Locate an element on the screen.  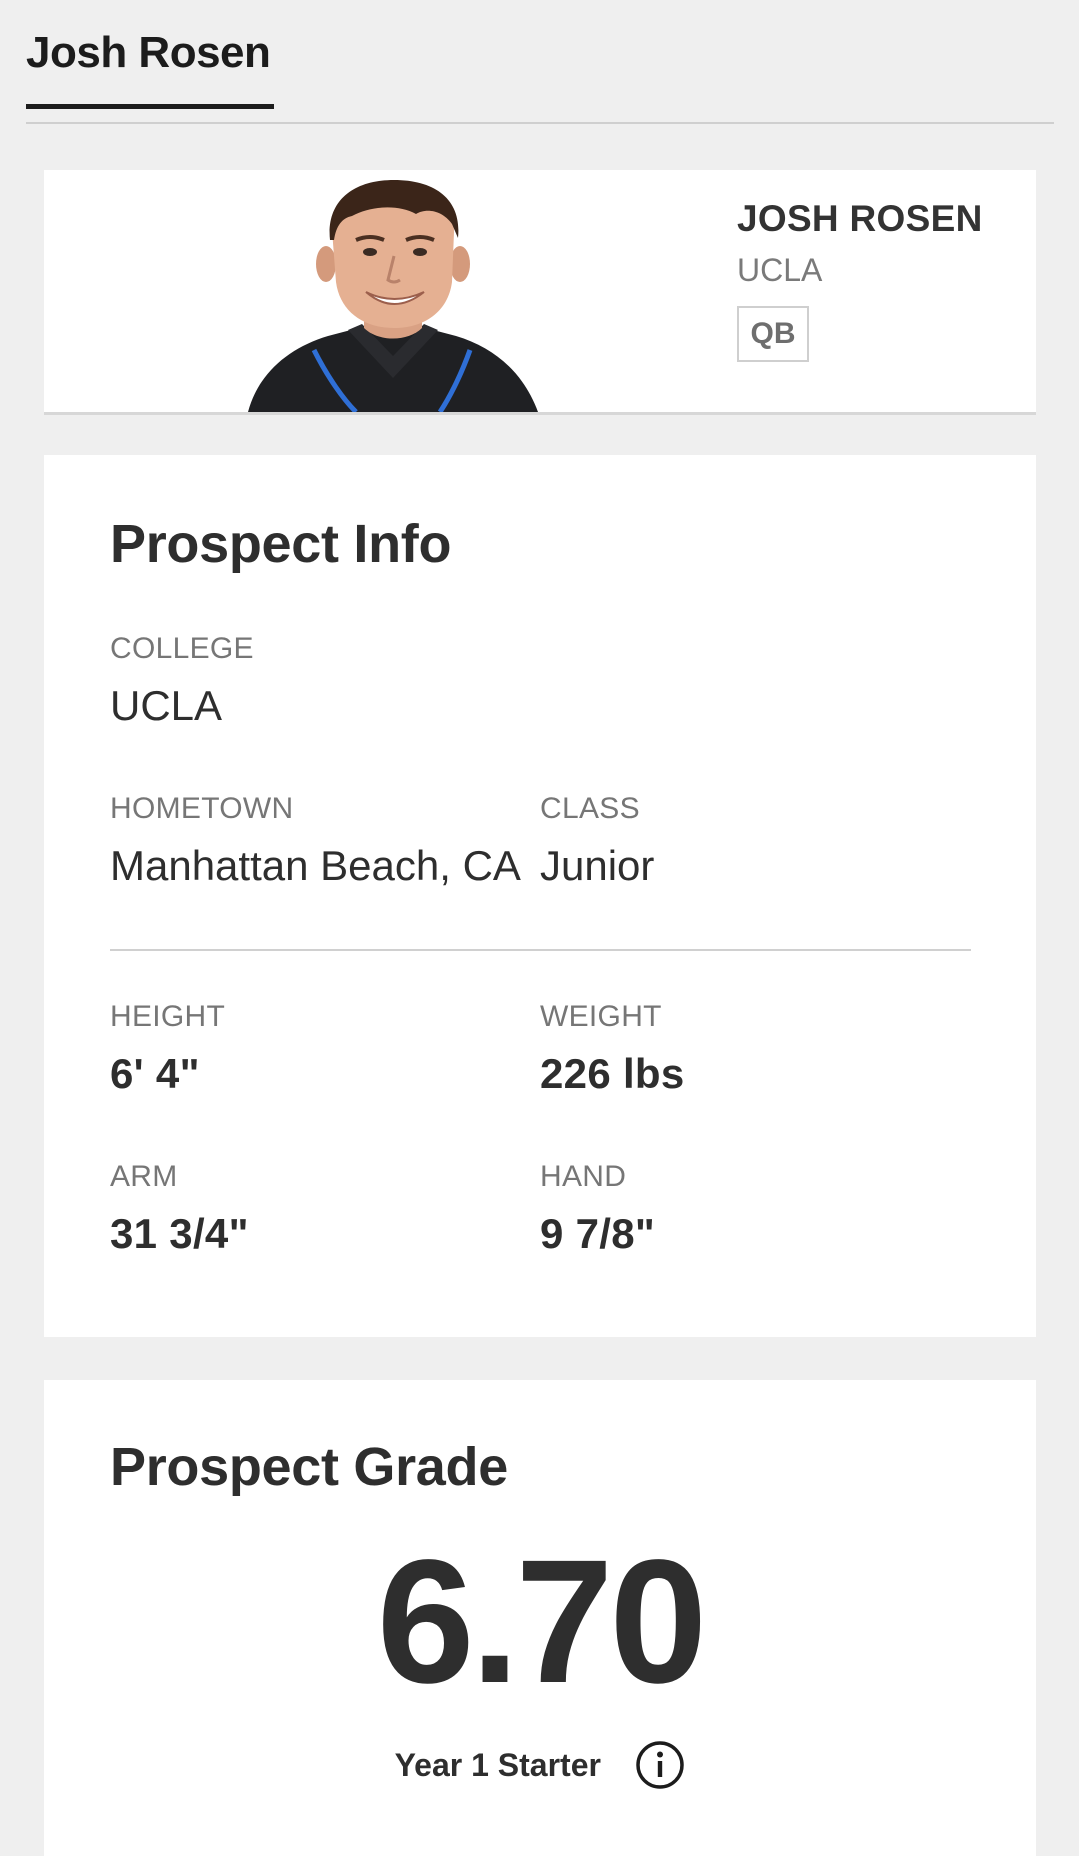
player-tab-bar: Josh Rosen is located at coordinates (540, 62).